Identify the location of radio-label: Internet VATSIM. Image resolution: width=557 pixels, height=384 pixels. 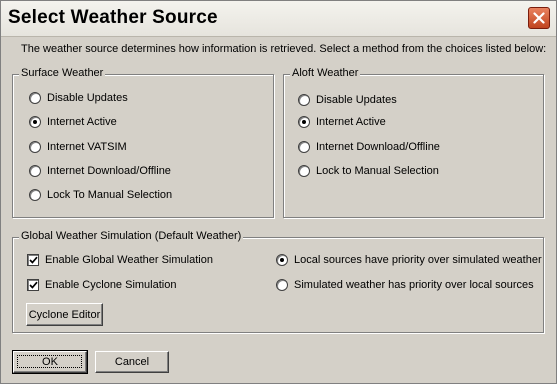
(87, 147).